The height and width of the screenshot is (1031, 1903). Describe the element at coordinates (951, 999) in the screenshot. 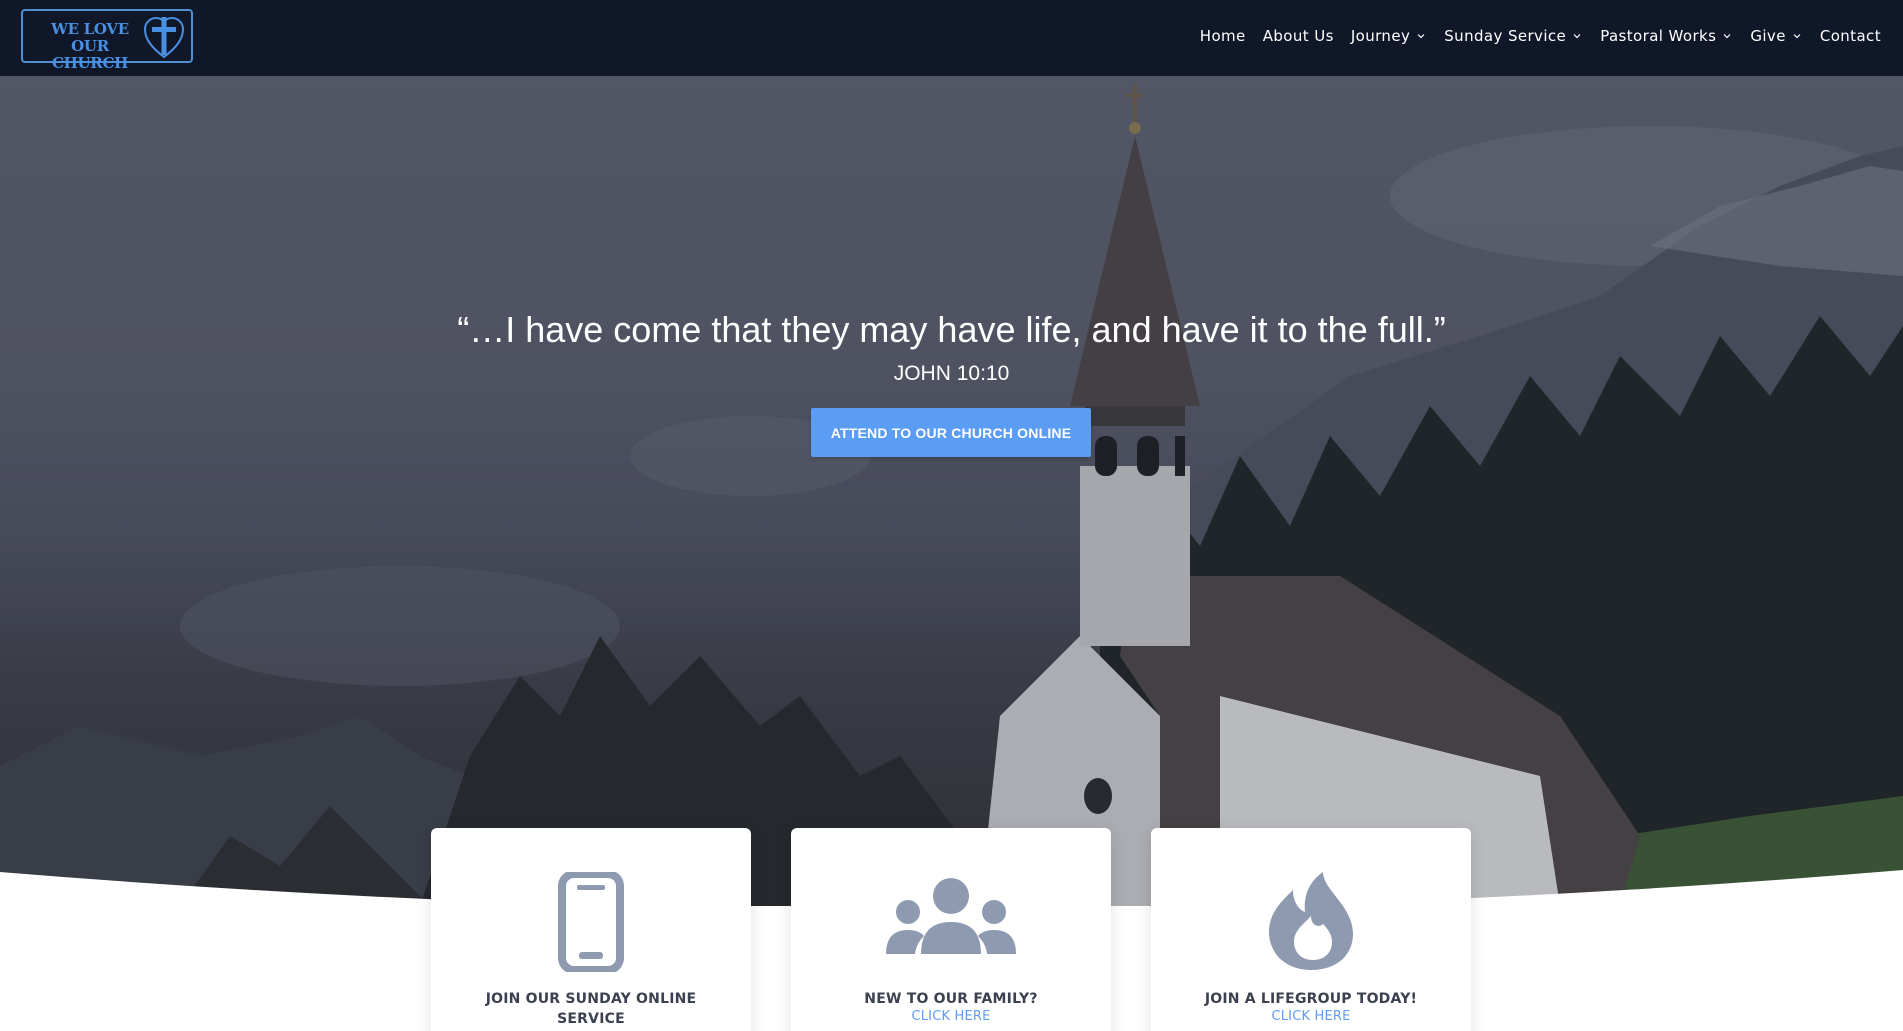

I see `card-new-to-family-title: NEW TO OUR FAMILY?` at that location.